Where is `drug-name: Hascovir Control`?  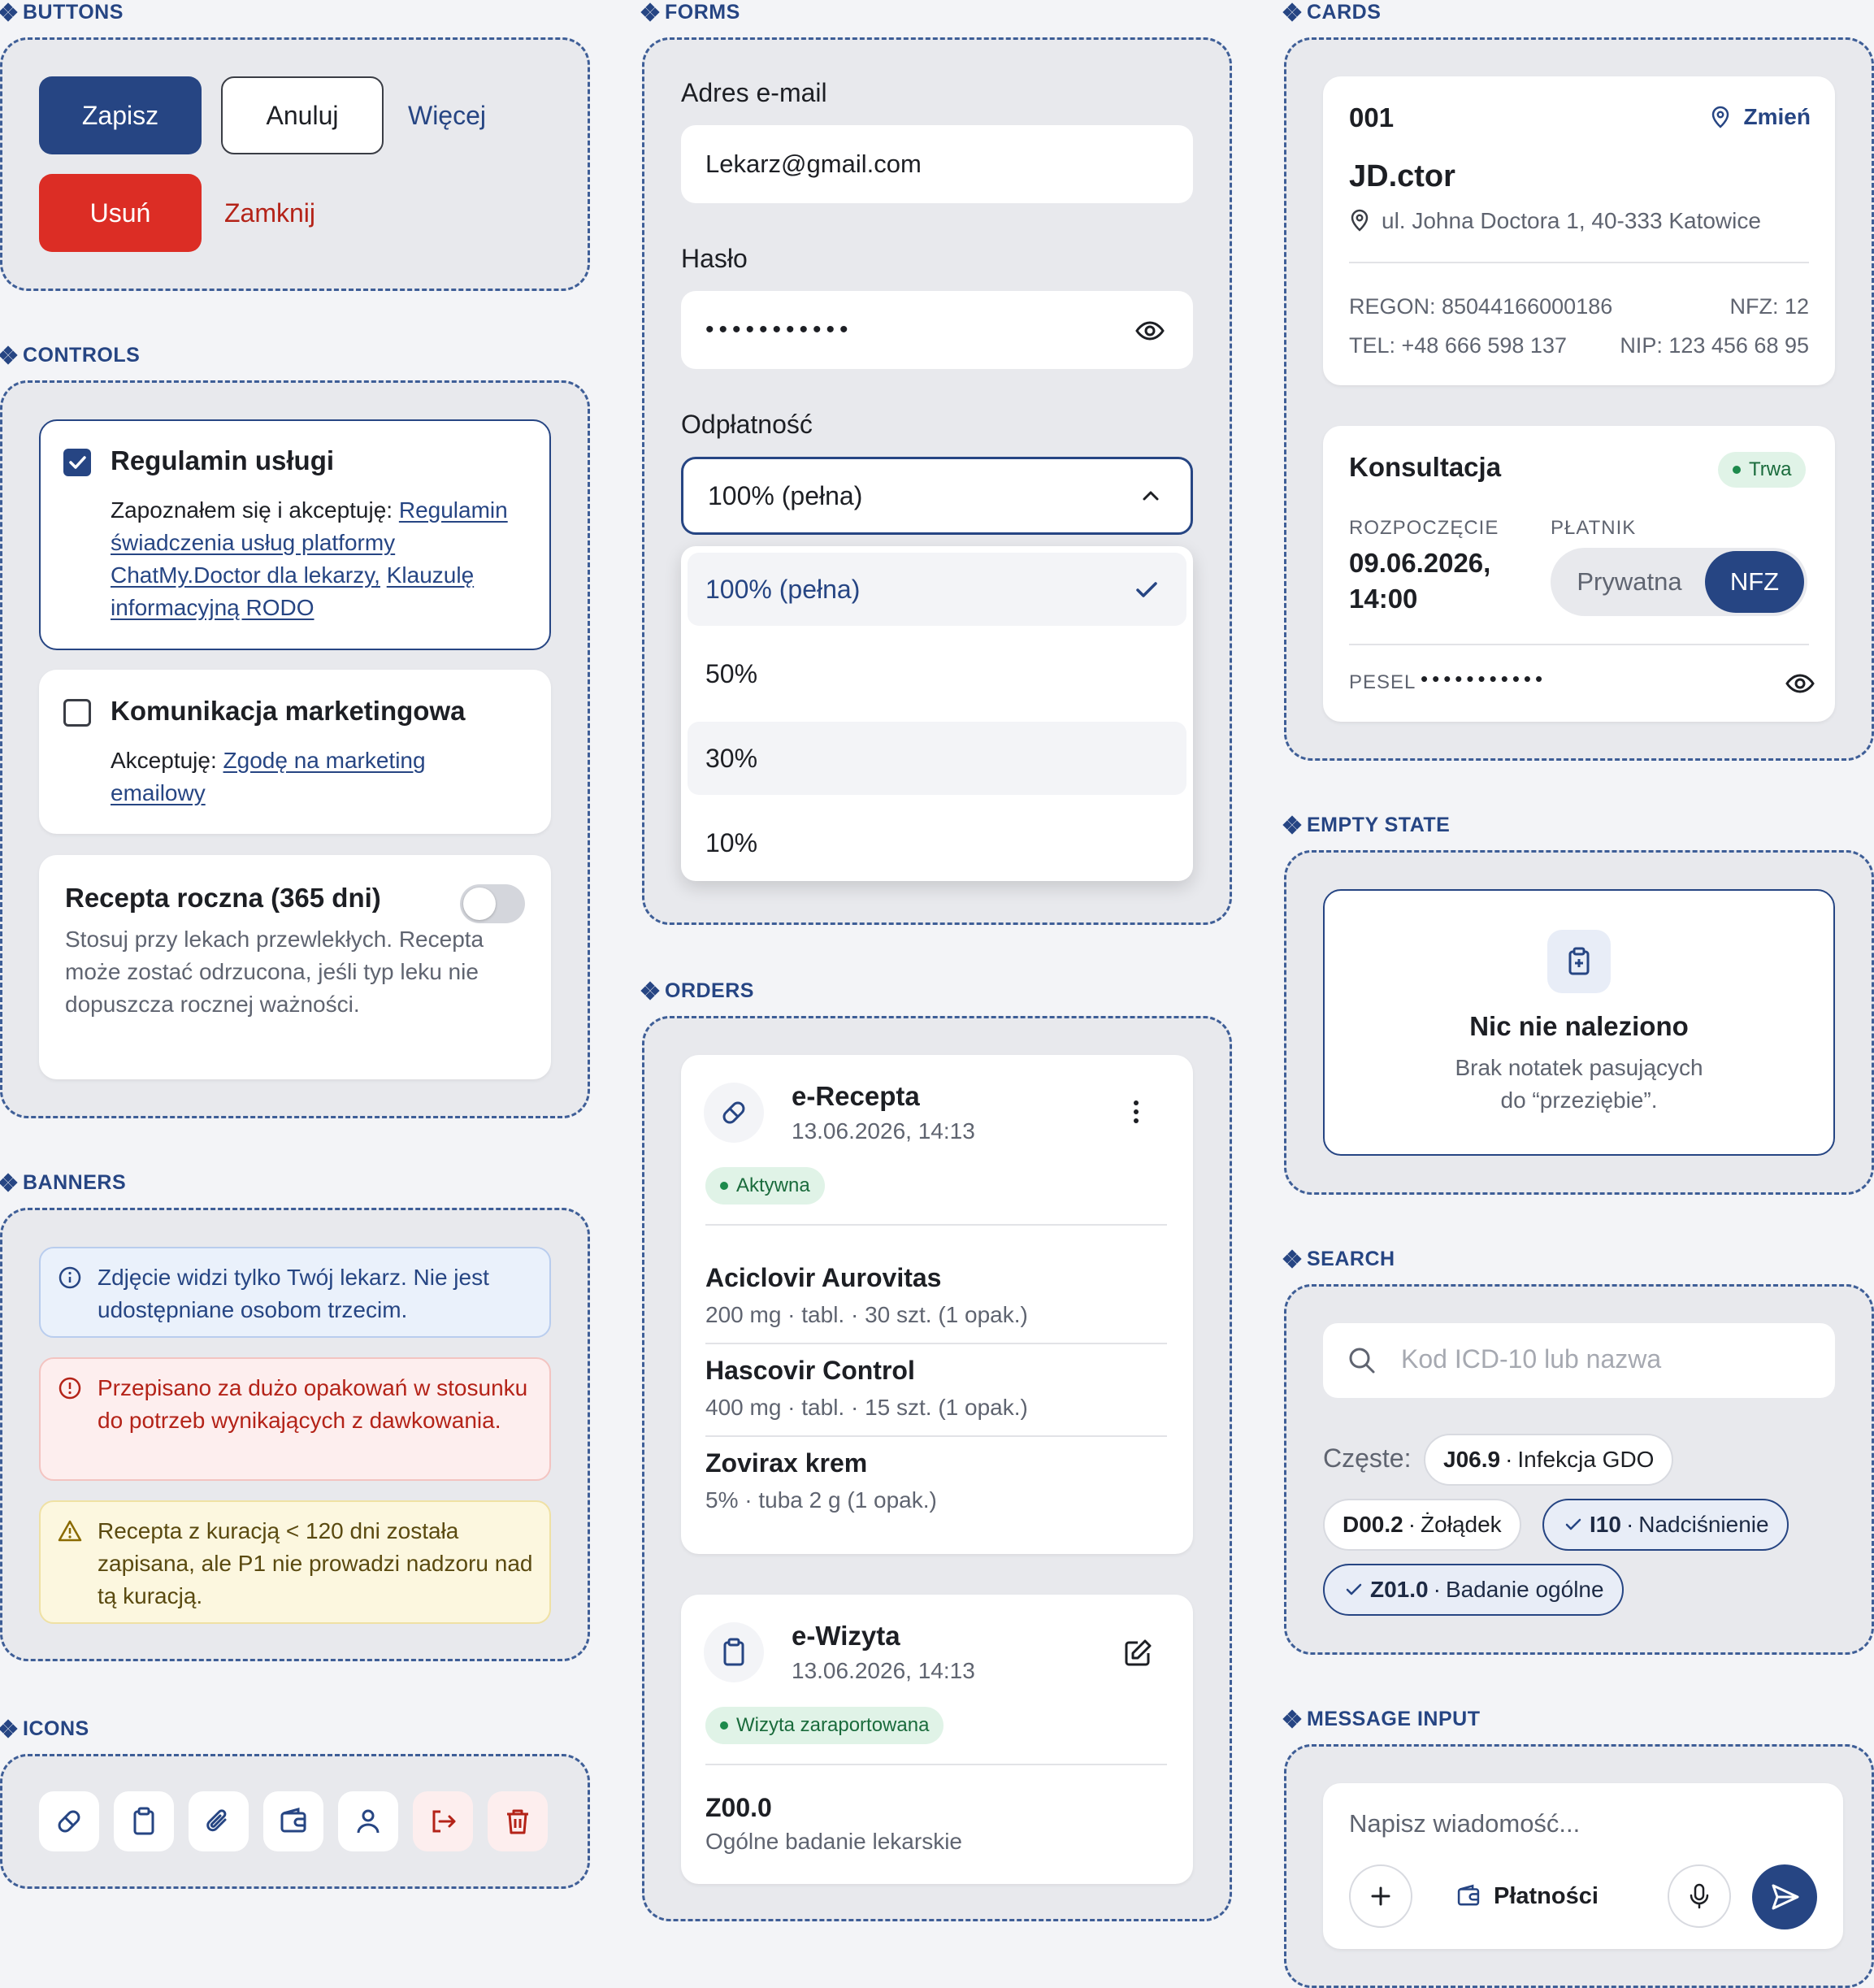 drug-name: Hascovir Control is located at coordinates (810, 1370).